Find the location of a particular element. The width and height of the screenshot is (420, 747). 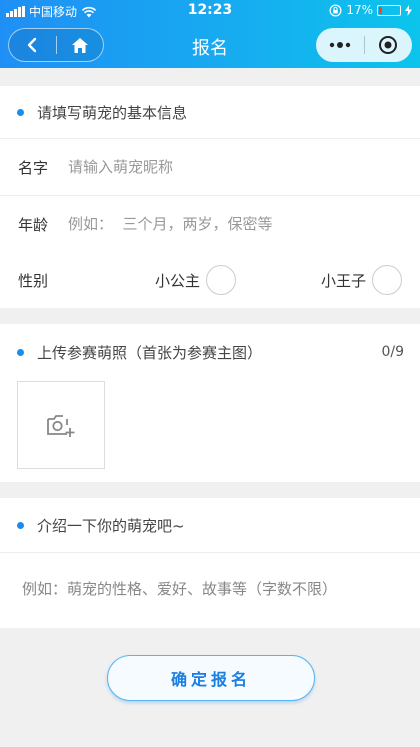

gender-row: 性别 小公主 小王子 is located at coordinates (210, 280).